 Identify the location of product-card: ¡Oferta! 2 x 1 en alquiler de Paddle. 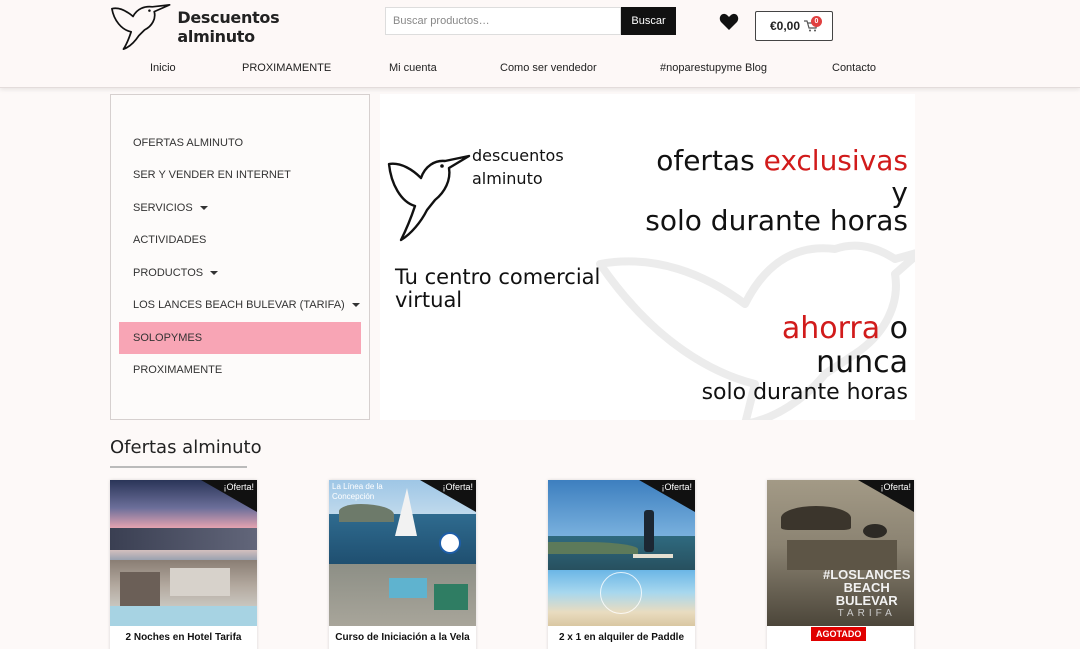
(621, 564).